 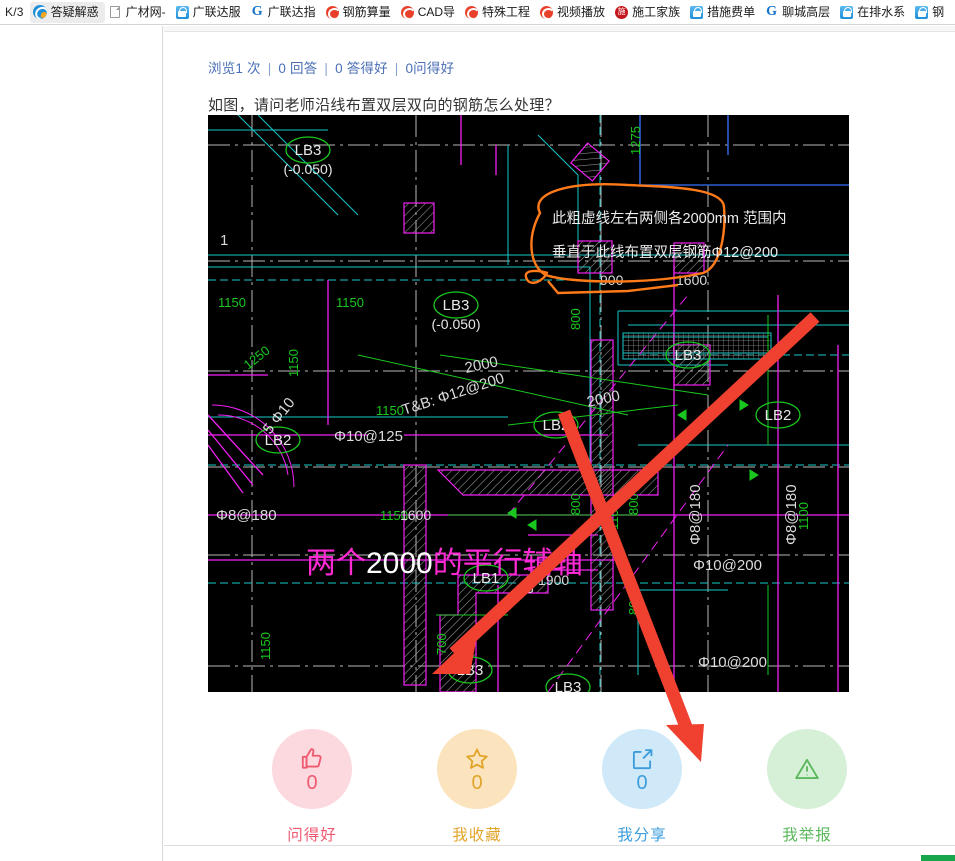 What do you see at coordinates (307, 169) in the screenshot?
I see `slab-elevation: (-0.050)` at bounding box center [307, 169].